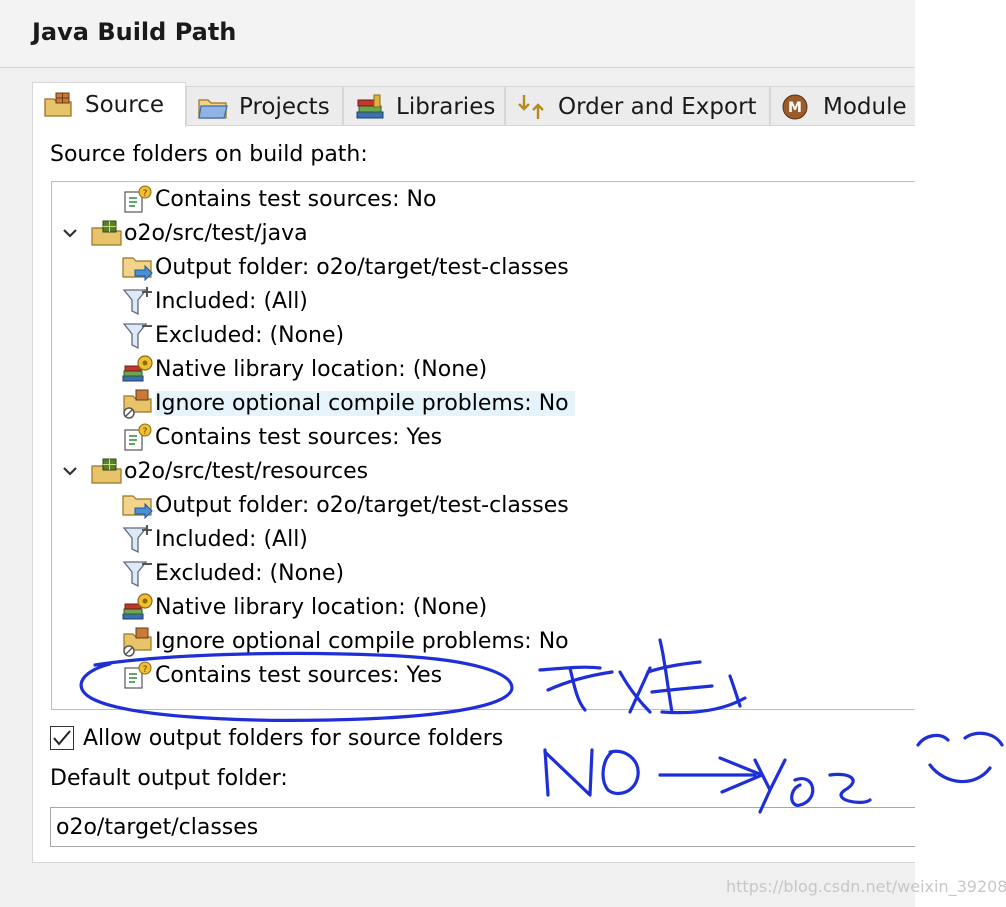 The image size is (1006, 907). I want to click on module-badge-icon: M, so click(795, 106).